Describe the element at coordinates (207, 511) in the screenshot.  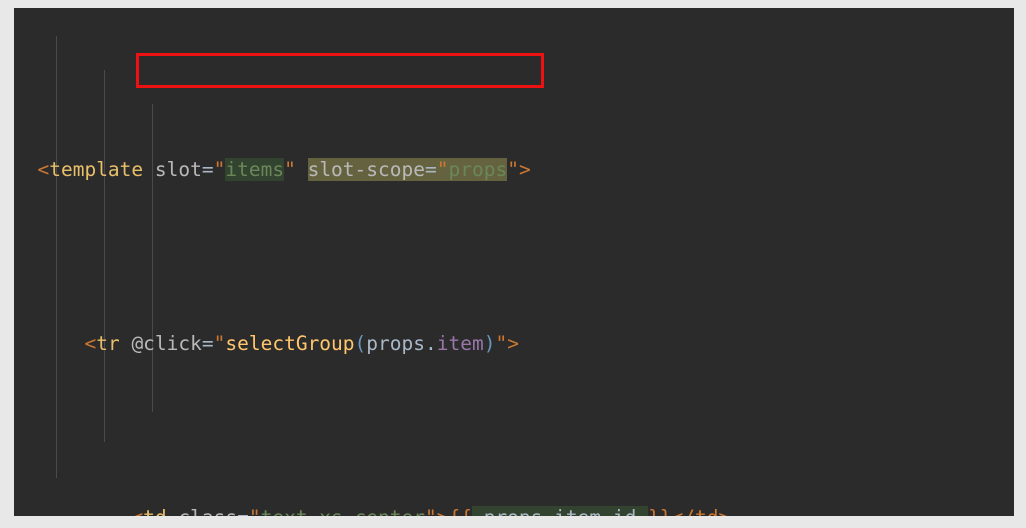
I see `attr-class-1: class` at that location.